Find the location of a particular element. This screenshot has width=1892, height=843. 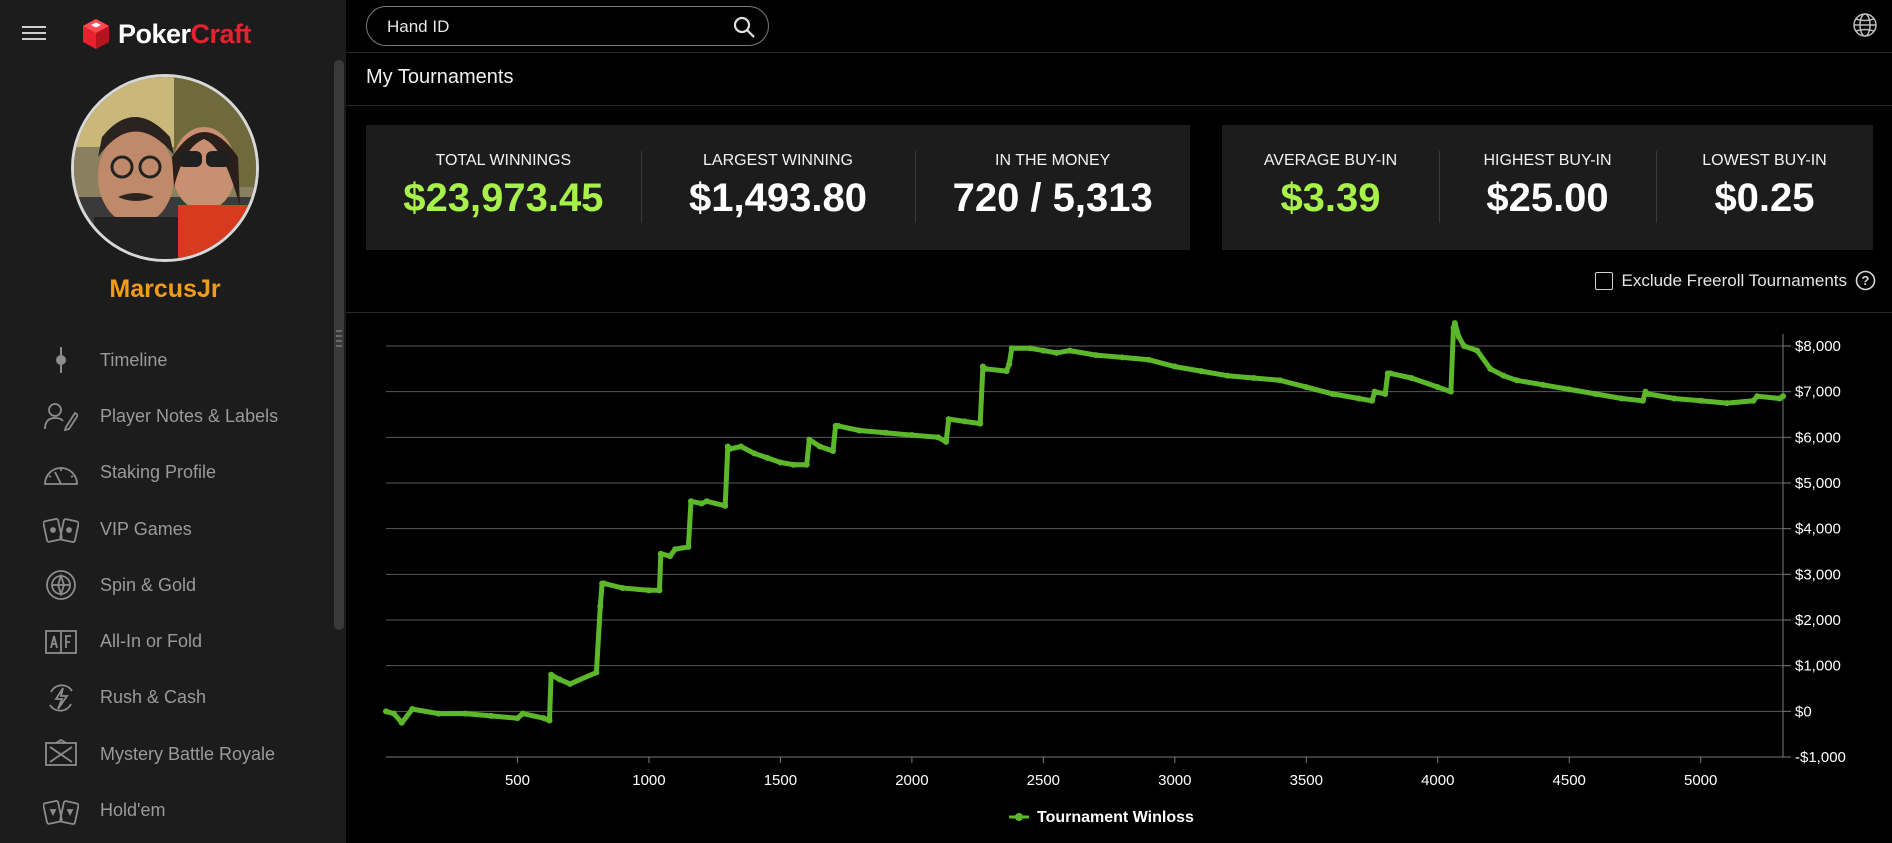

hand-id-search-input is located at coordinates (552, 27).